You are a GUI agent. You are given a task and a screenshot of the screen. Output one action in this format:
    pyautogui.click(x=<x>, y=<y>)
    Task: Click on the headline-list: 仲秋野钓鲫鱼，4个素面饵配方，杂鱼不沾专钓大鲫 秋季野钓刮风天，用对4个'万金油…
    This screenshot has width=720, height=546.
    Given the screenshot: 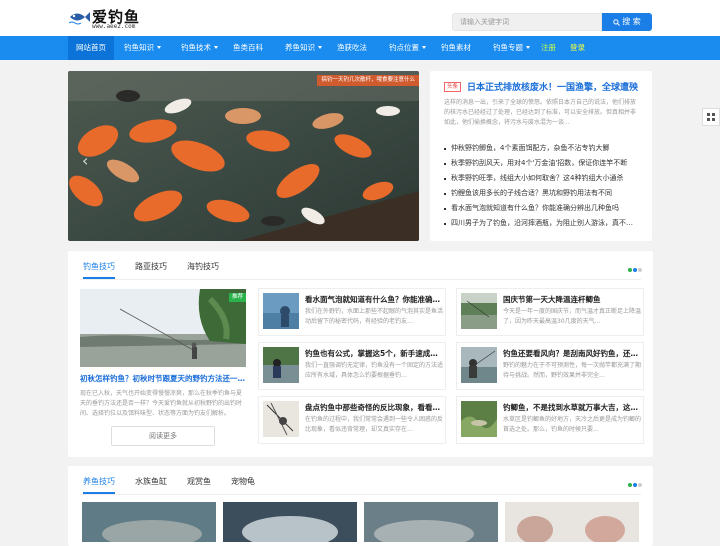 What is the action you would take?
    pyautogui.click(x=541, y=186)
    